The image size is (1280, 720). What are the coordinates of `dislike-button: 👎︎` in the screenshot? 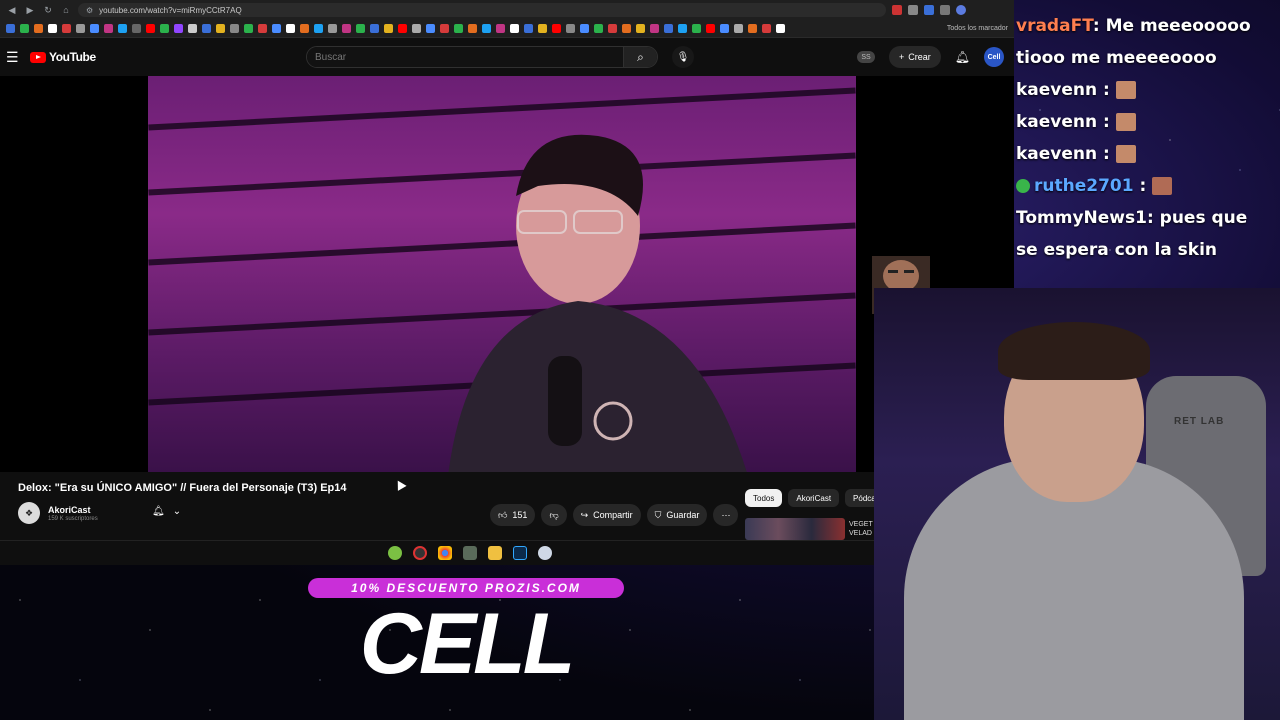 It's located at (554, 515).